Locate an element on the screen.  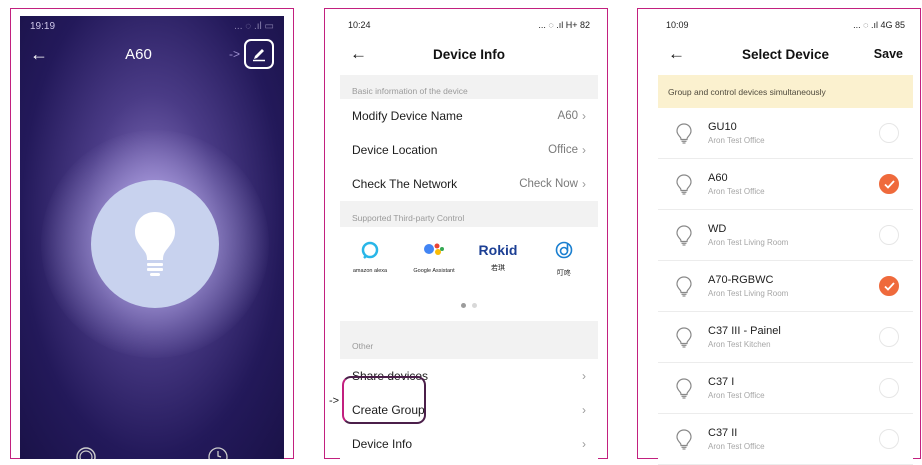
dingdong-item: 叮咚 is located at coordinates (564, 259).